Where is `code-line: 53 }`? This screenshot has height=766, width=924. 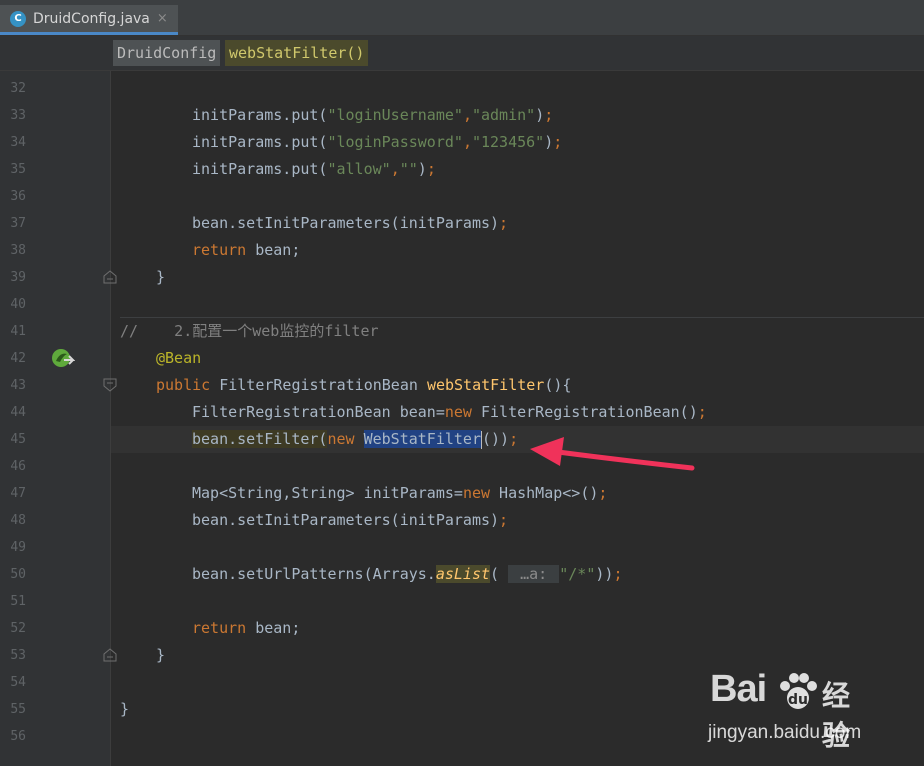 code-line: 53 } is located at coordinates (462, 655).